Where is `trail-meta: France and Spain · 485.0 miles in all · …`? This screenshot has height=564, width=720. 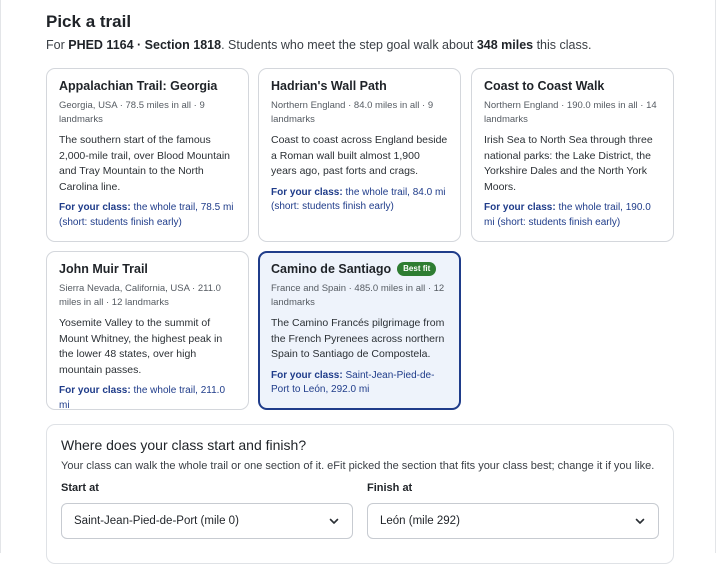 trail-meta: France and Spain · 485.0 miles in all · … is located at coordinates (358, 295).